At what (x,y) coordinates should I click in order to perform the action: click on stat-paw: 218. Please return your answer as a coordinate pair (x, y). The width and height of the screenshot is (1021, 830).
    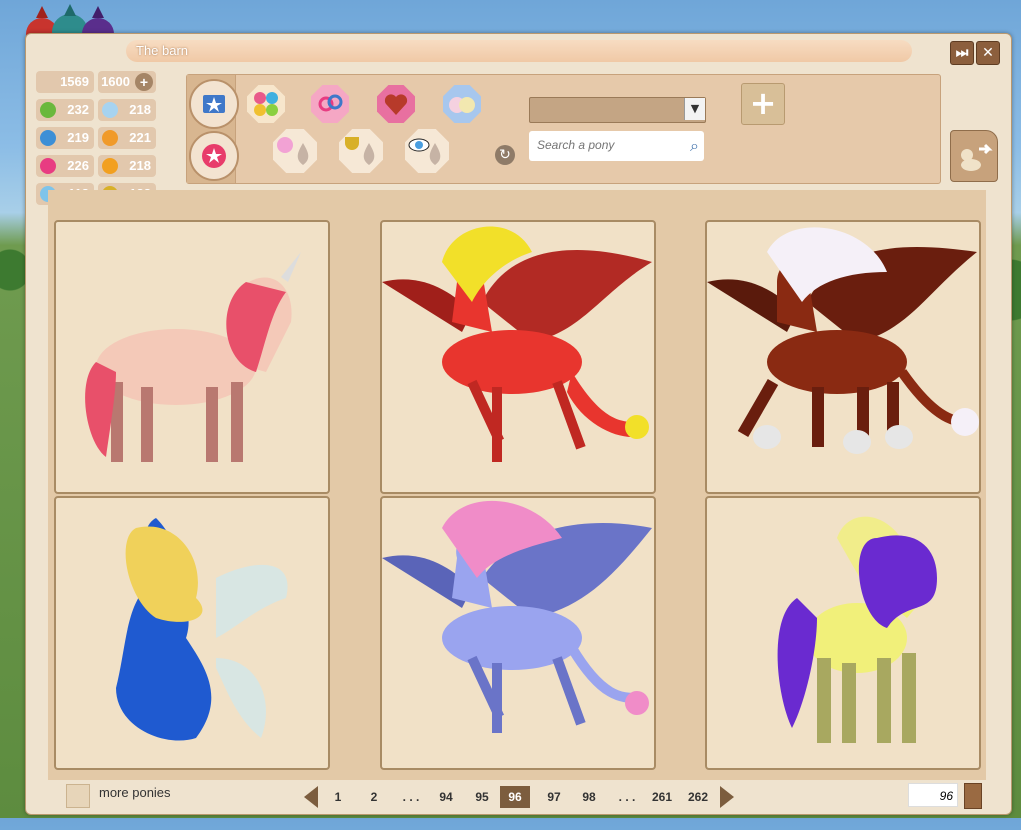
    Looking at the image, I should click on (127, 166).